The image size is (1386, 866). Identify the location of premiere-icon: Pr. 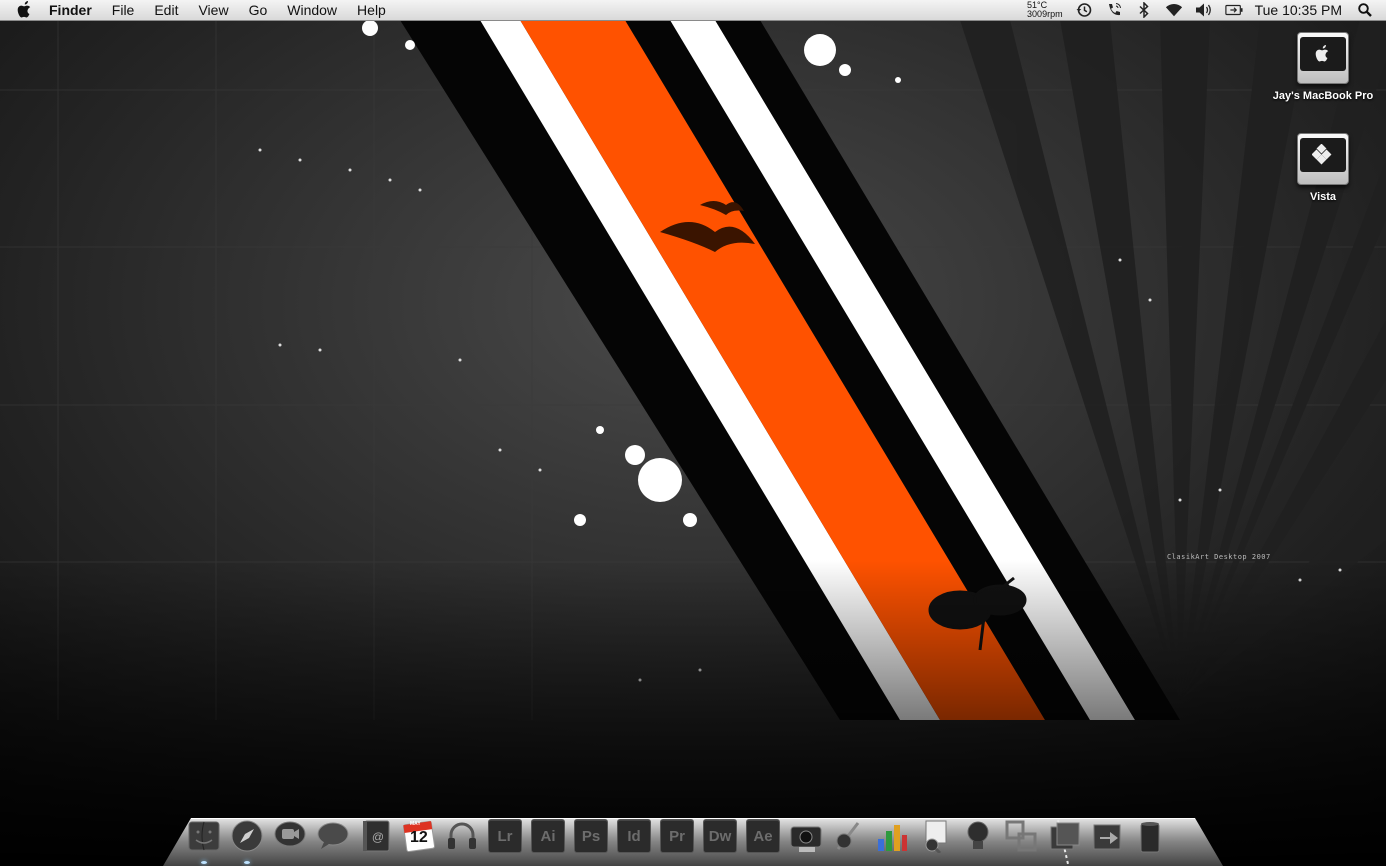
(677, 836).